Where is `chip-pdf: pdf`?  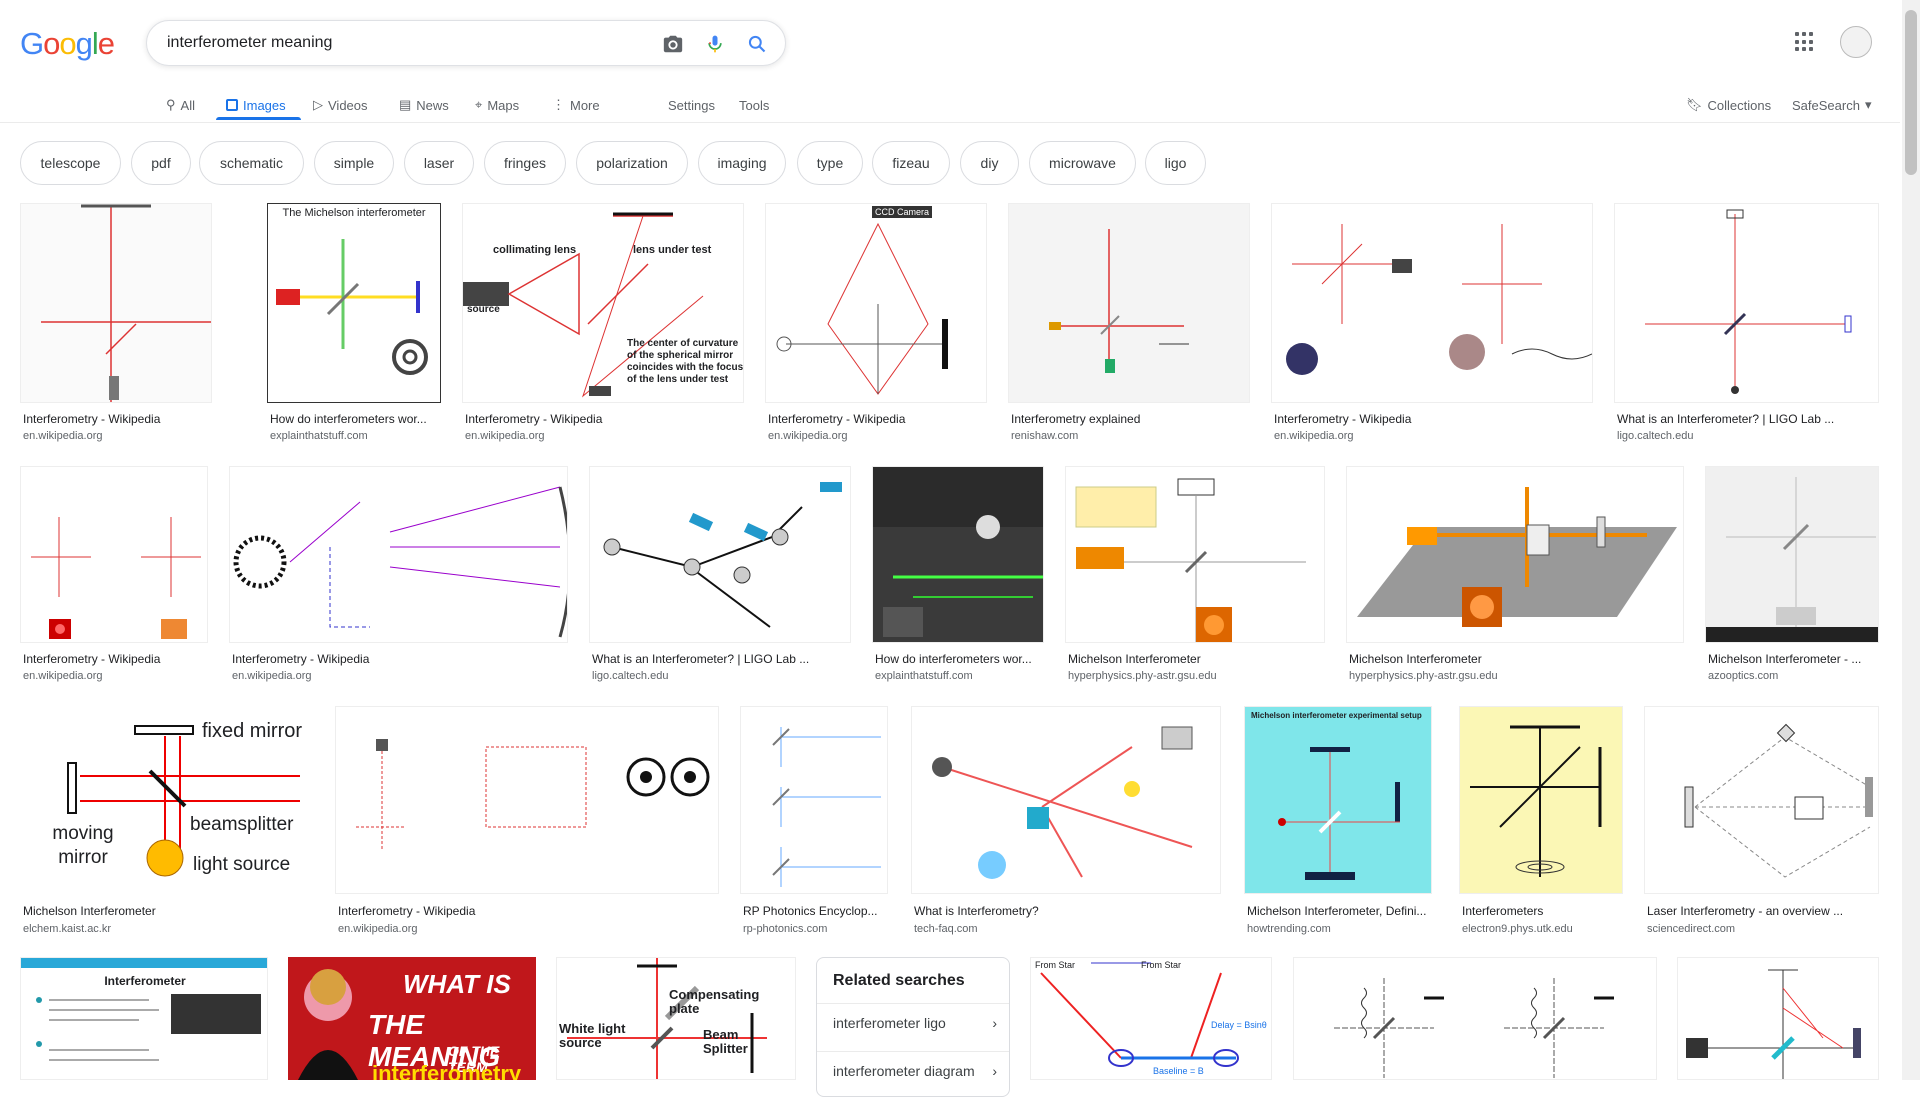 chip-pdf: pdf is located at coordinates (161, 163).